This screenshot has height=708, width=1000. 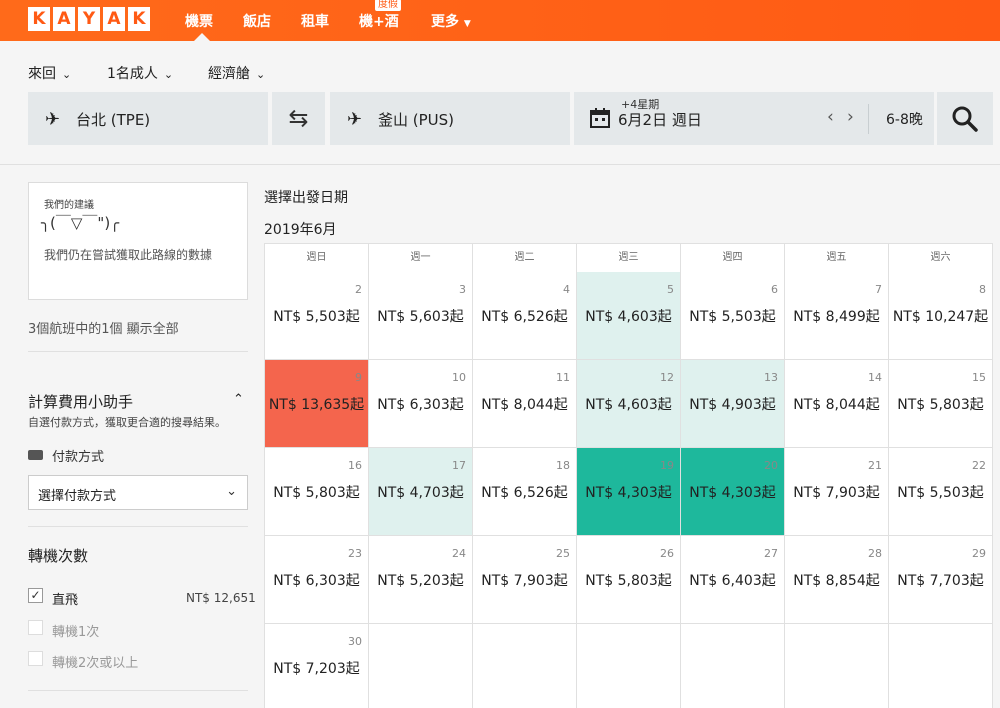 I want to click on weekday-label: 週四, so click(x=733, y=258).